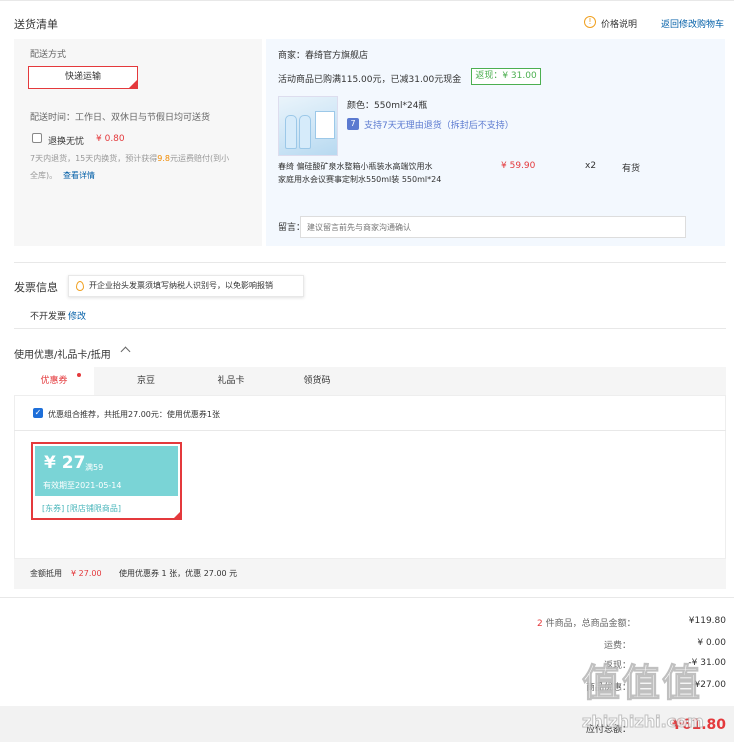  I want to click on selected-corner-icon, so click(133, 84).